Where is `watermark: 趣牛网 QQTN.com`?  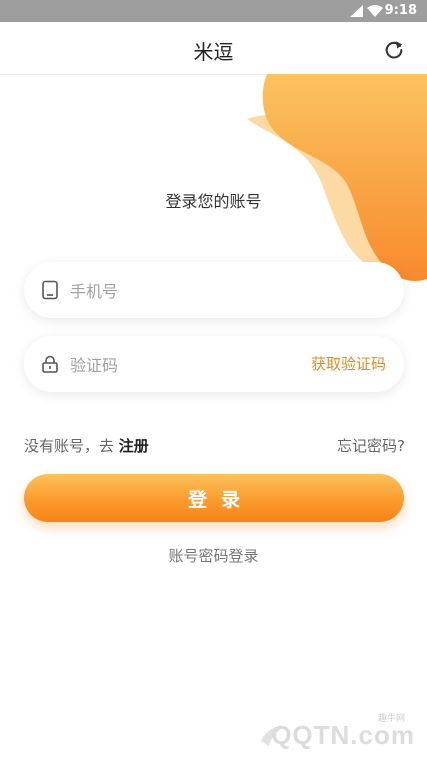 watermark: 趣牛网 QQTN.com is located at coordinates (336, 731).